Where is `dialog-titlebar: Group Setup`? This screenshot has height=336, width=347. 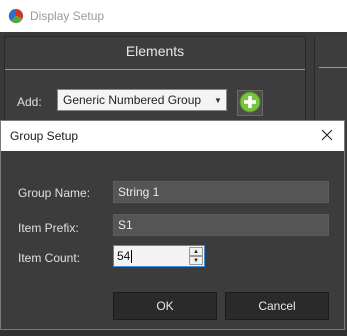 dialog-titlebar: Group Setup is located at coordinates (172, 136).